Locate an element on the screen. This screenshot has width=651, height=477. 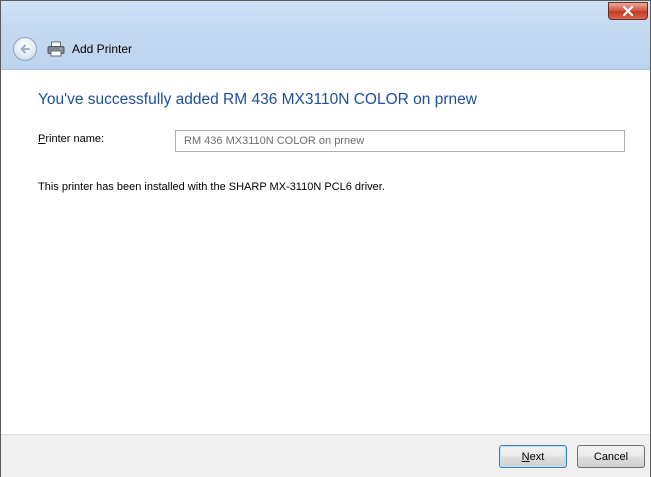
back-button is located at coordinates (25, 49).